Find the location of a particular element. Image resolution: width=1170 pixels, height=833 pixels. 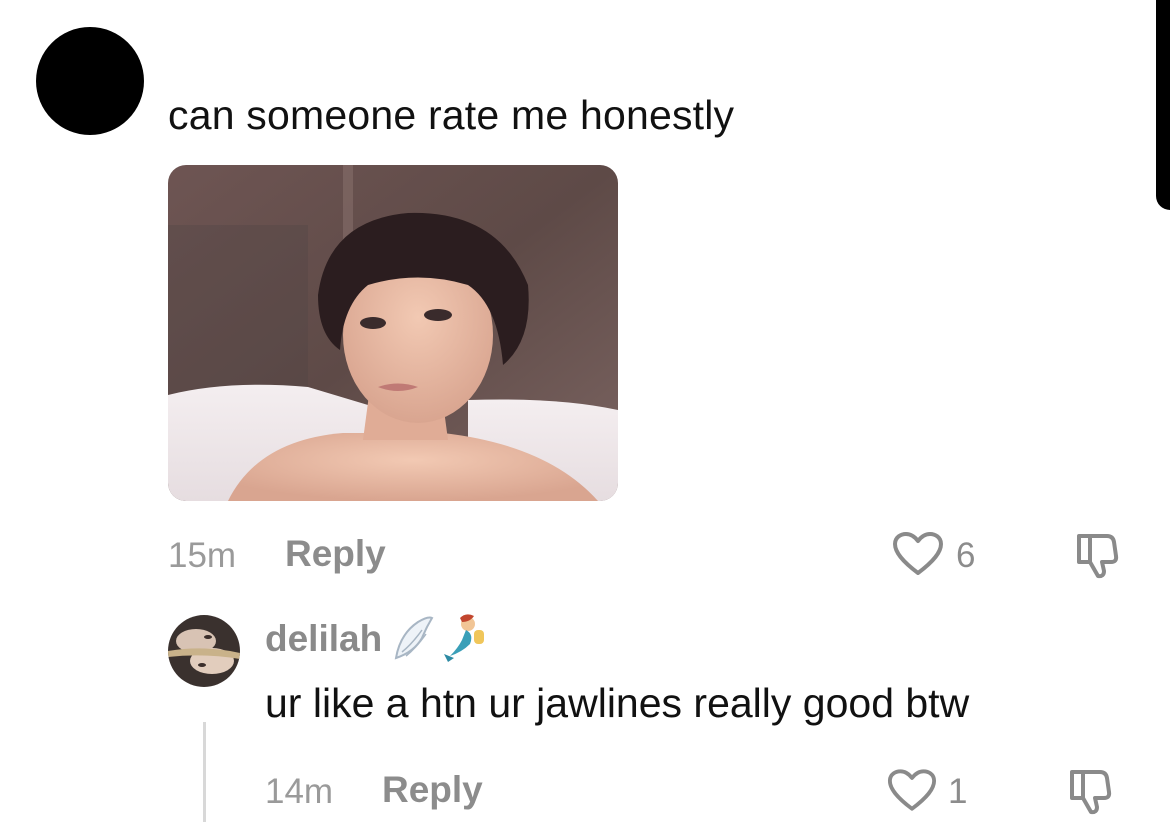

dislike-button is located at coordinates (1098, 555).